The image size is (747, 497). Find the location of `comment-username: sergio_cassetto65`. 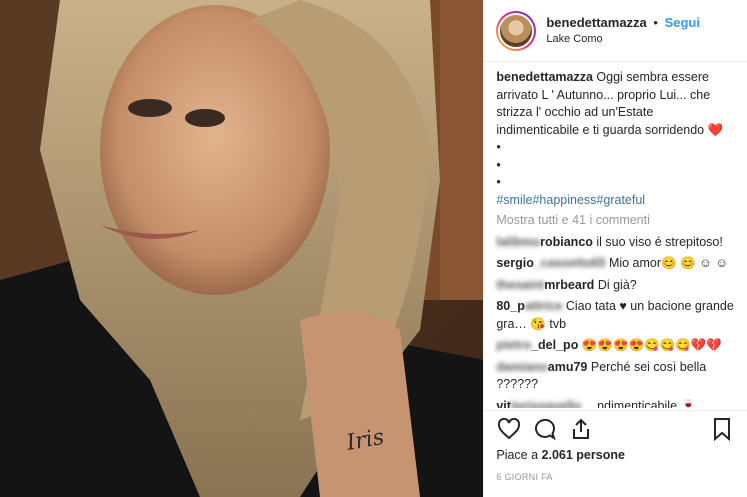

comment-username: sergio_cassetto65 is located at coordinates (550, 263).